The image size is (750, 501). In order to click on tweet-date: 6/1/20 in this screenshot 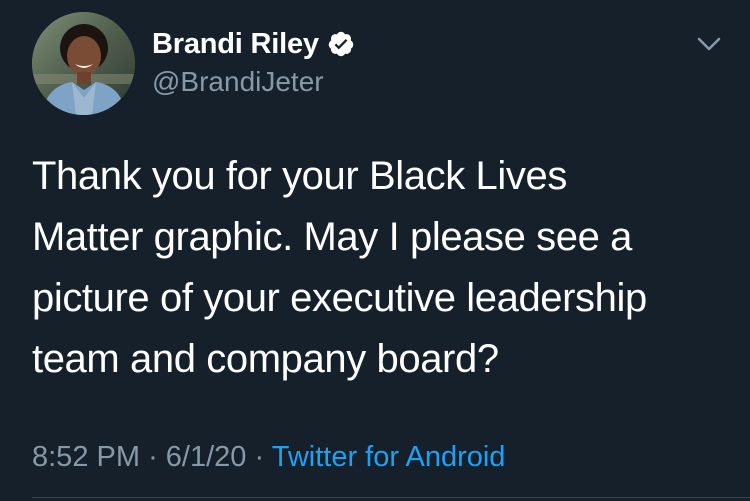, I will do `click(206, 457)`.